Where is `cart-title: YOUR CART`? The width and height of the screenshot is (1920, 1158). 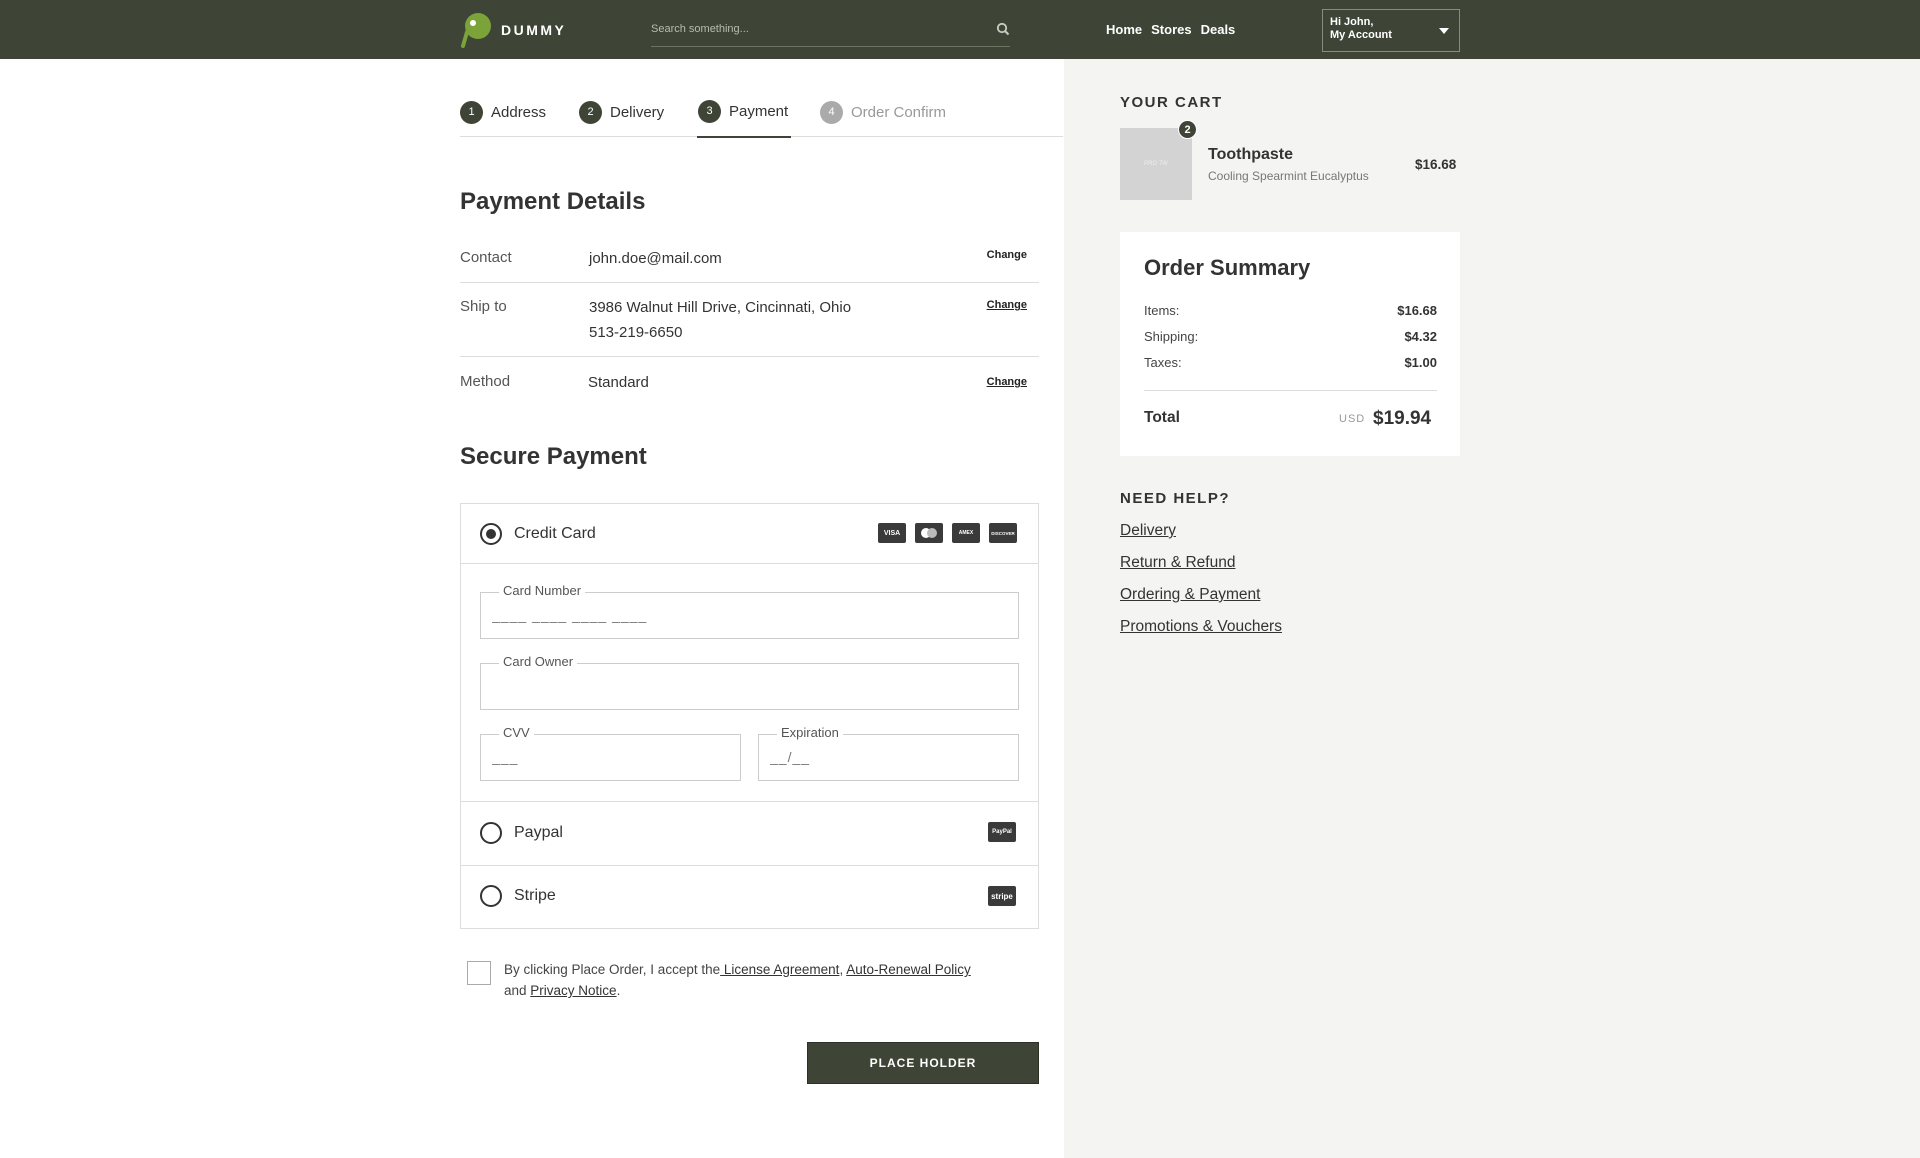
cart-title: YOUR CART is located at coordinates (1171, 102).